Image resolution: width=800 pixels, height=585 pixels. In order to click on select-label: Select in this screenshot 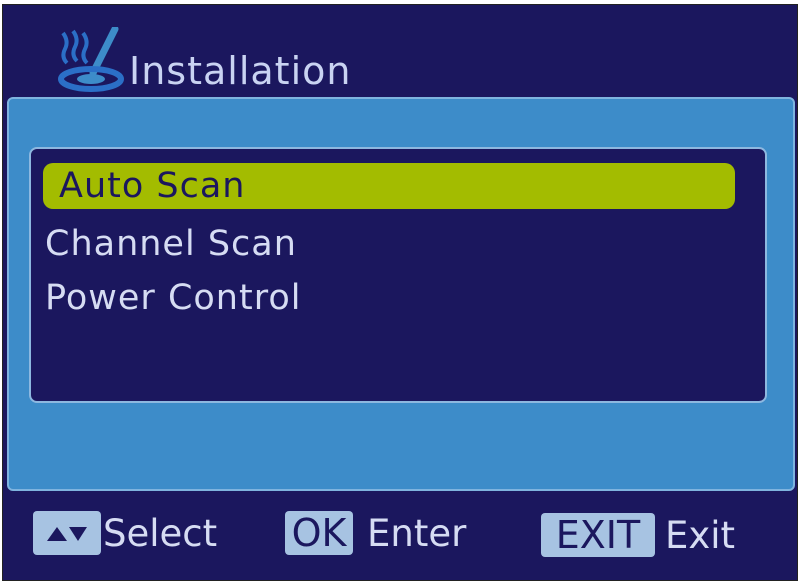, I will do `click(160, 533)`.